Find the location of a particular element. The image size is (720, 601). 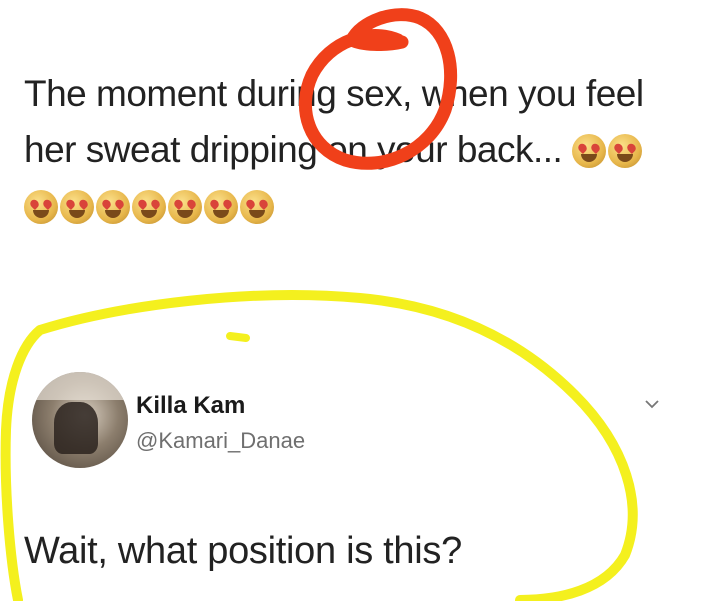

tweet-line-1: The moment during sex, when you feel is located at coordinates (334, 93).